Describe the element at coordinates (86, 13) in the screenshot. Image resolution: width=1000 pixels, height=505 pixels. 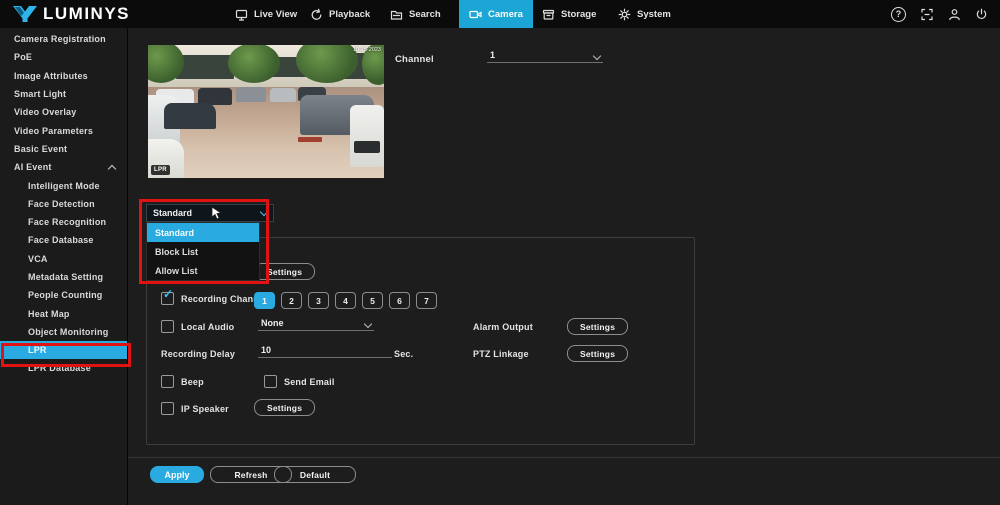
I see `brand-name: LUMINYS` at that location.